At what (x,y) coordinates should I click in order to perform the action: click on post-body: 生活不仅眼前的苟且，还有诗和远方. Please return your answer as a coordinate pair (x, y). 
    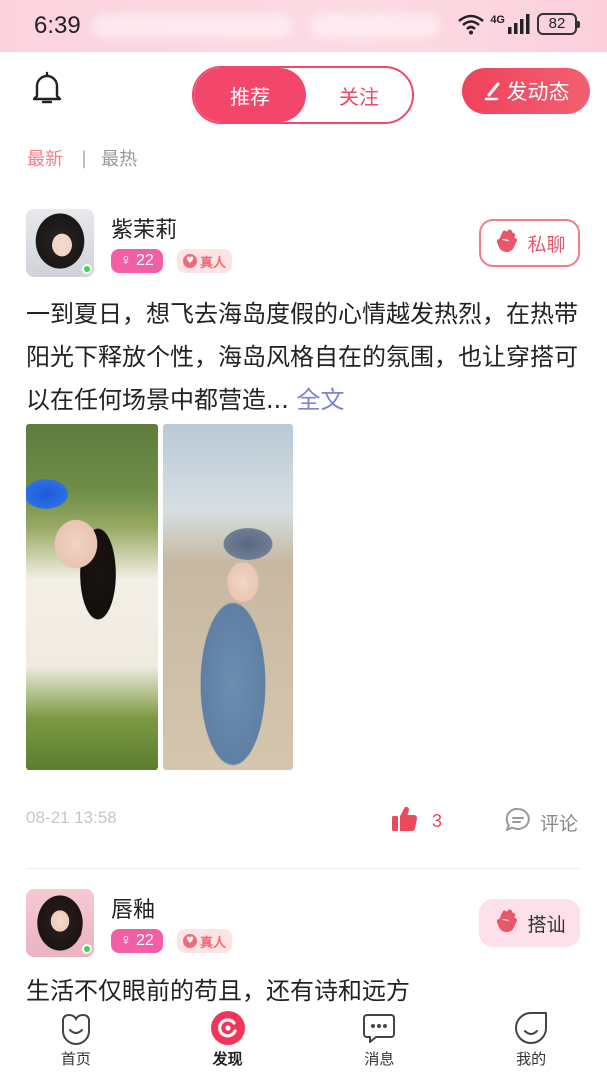
    Looking at the image, I should click on (218, 991).